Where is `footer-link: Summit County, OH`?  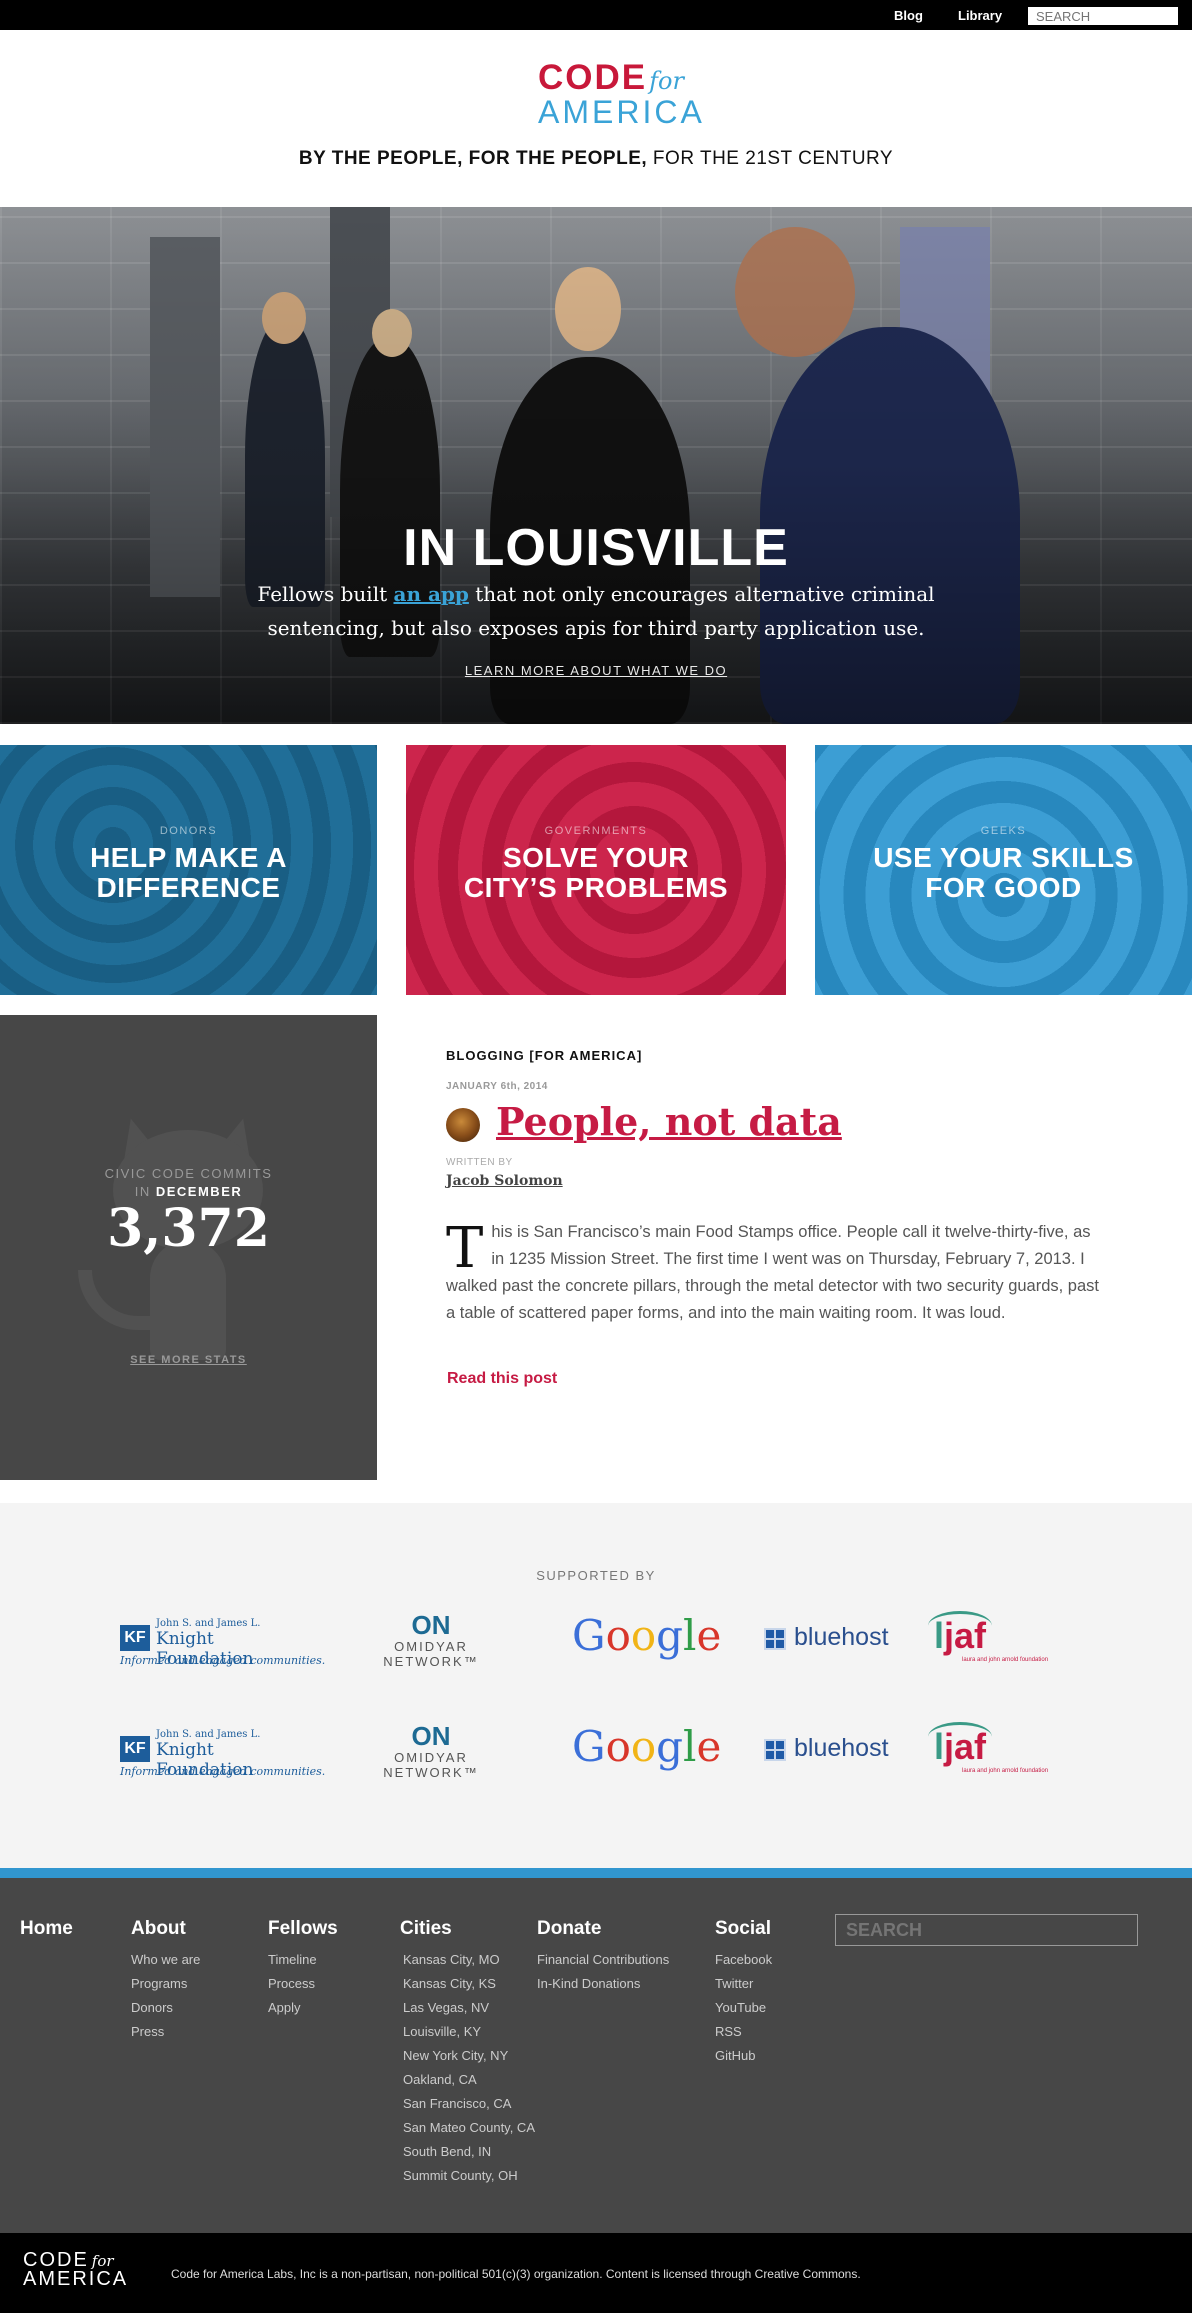 footer-link: Summit County, OH is located at coordinates (469, 2176).